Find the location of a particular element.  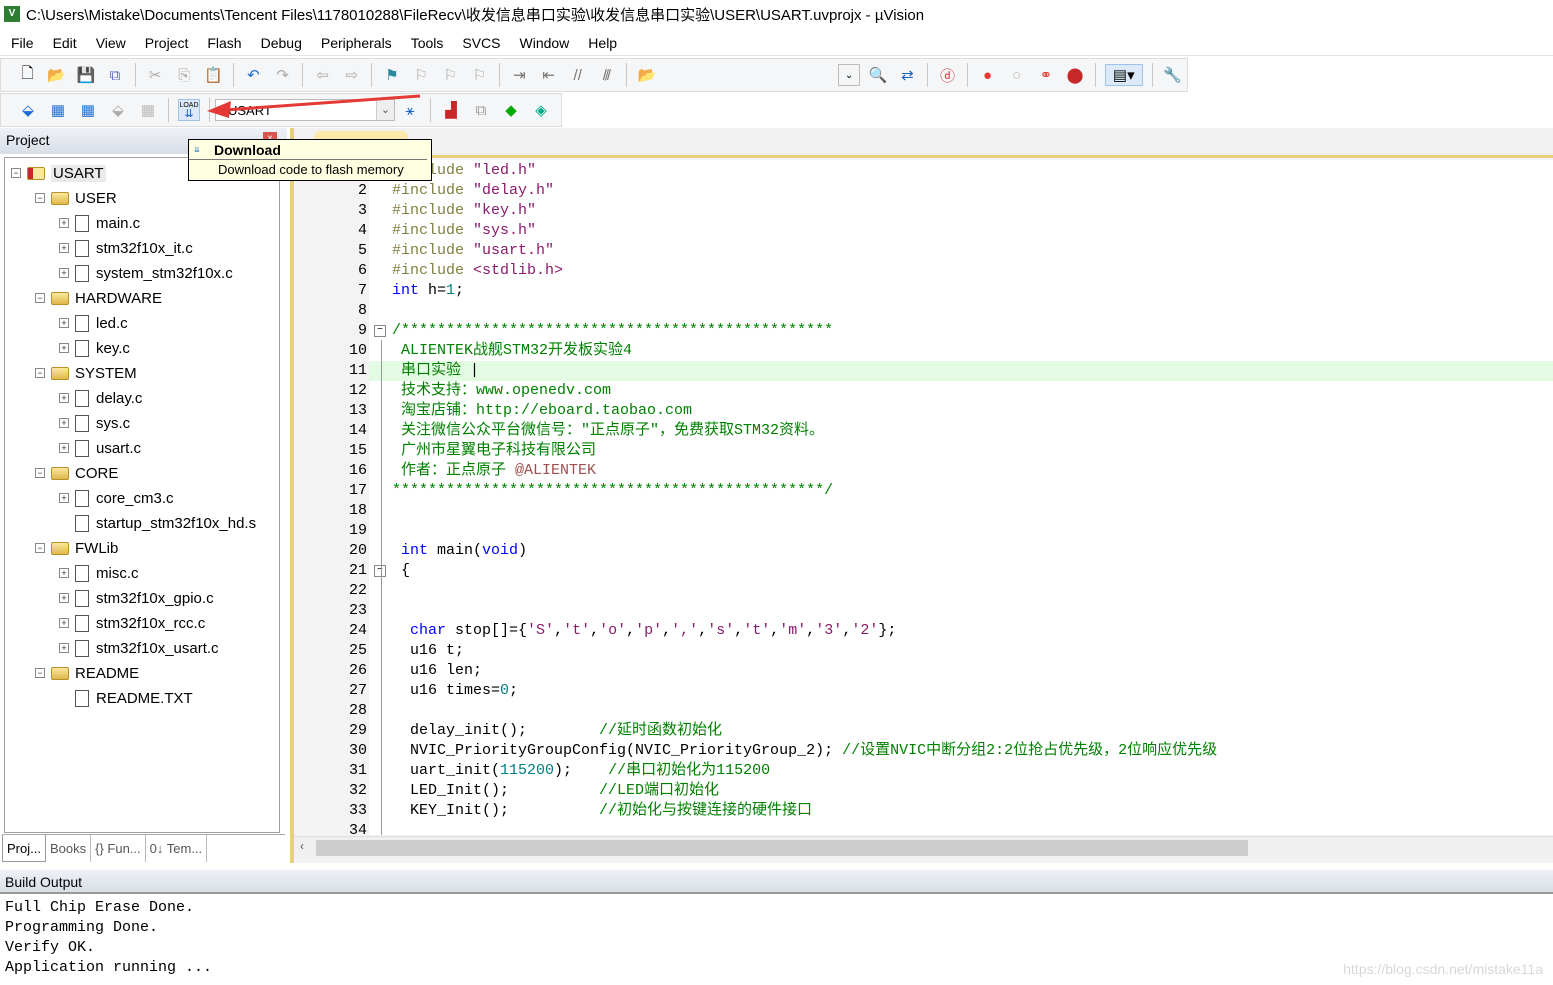

horizontal-scrollbar: ‹ is located at coordinates (923, 847).